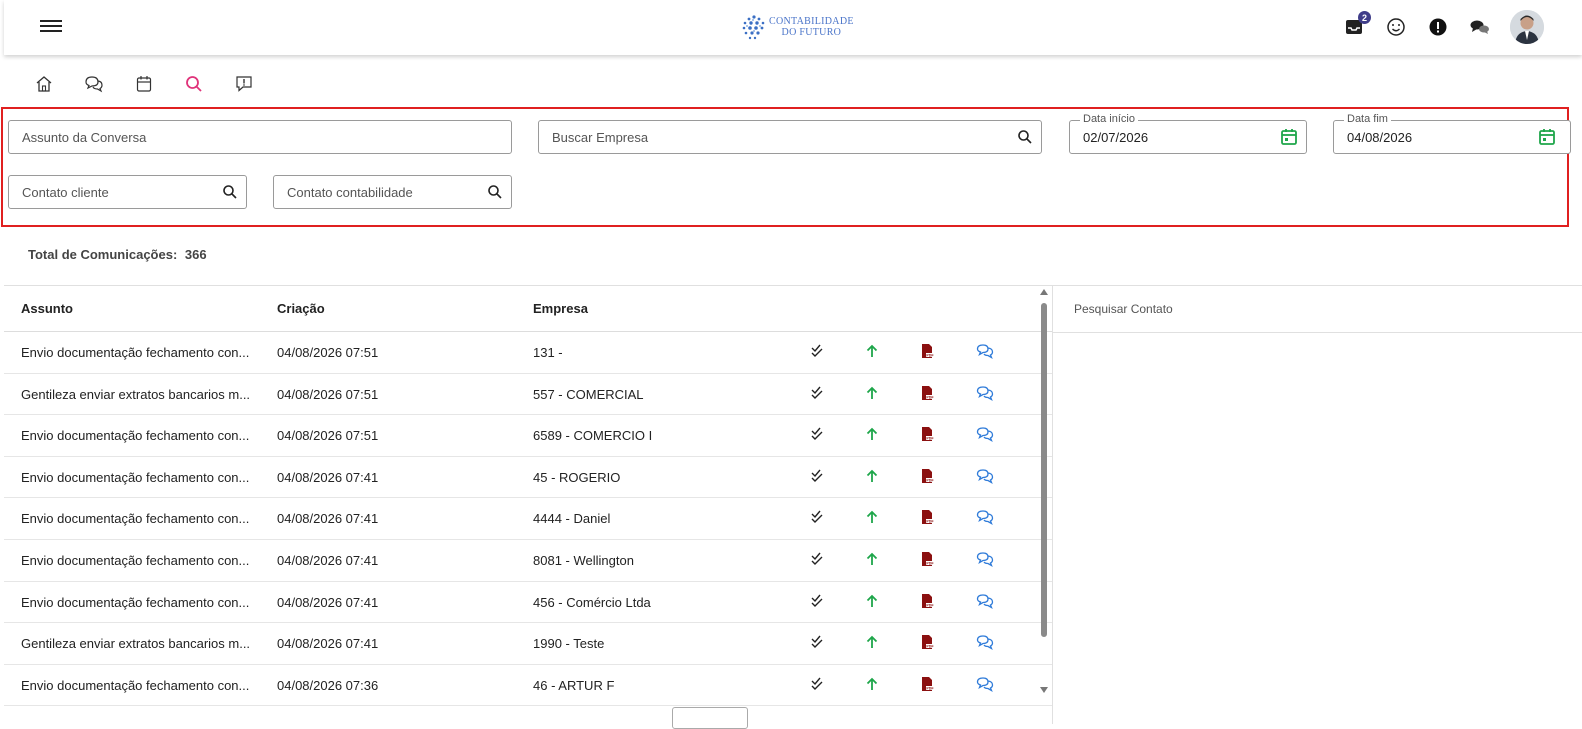 The image size is (1582, 729). What do you see at coordinates (1364, 17) in the screenshot?
I see `notification-badge: 2` at bounding box center [1364, 17].